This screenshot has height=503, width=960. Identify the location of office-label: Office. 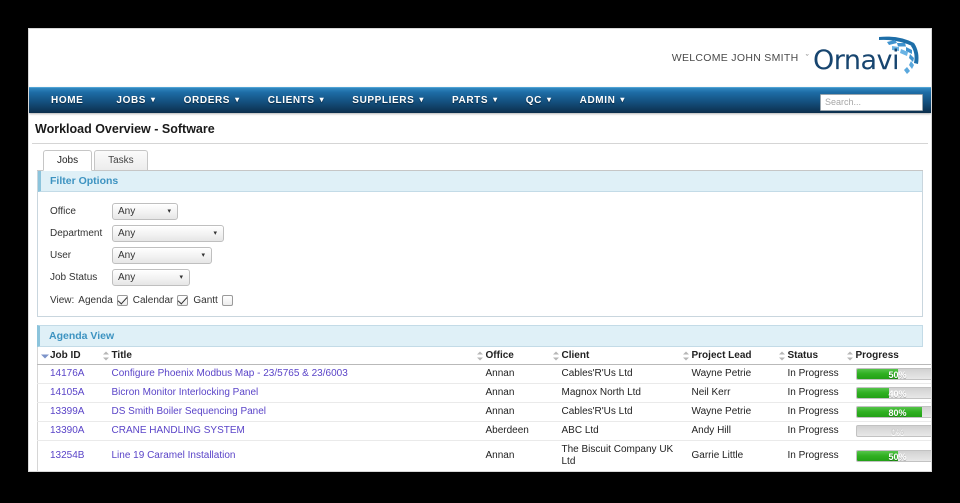
(63, 211).